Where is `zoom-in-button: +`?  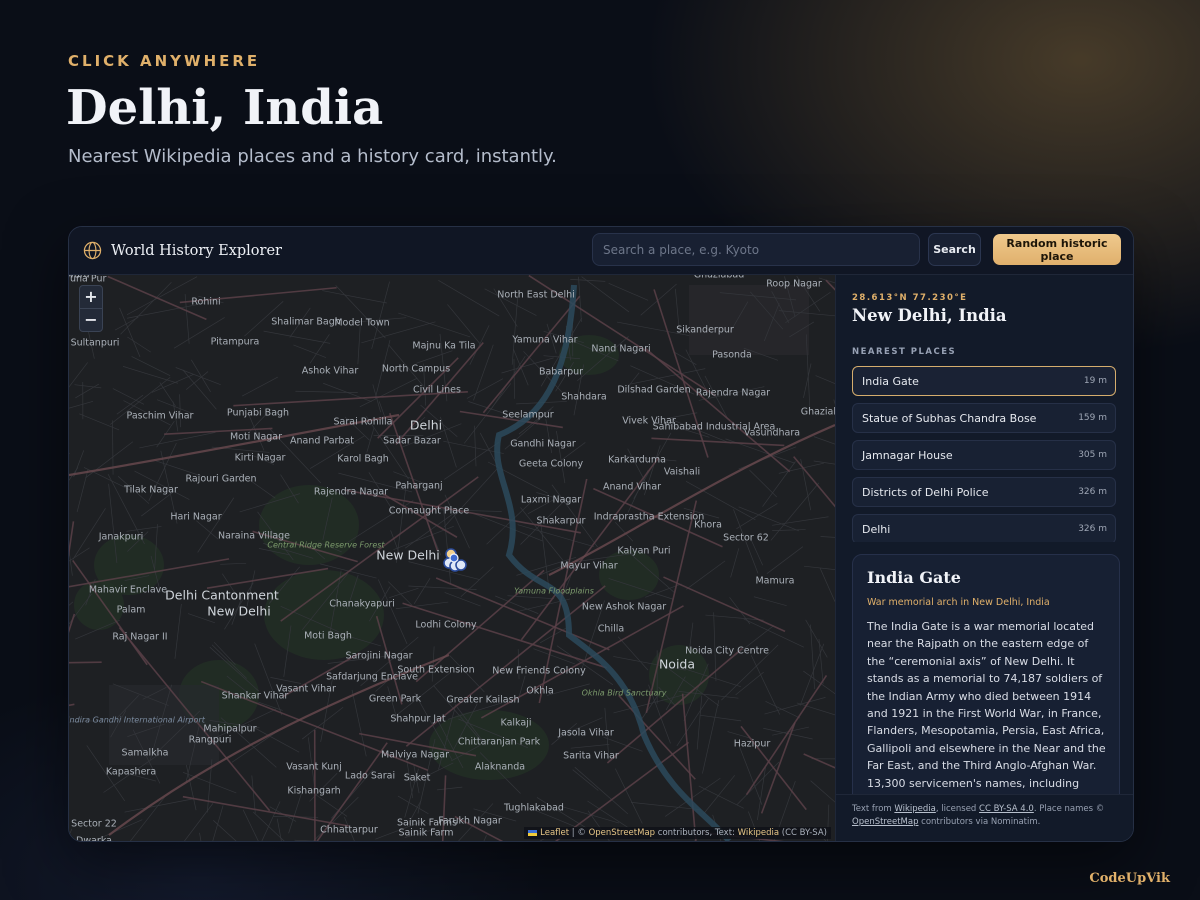 zoom-in-button: + is located at coordinates (91, 297).